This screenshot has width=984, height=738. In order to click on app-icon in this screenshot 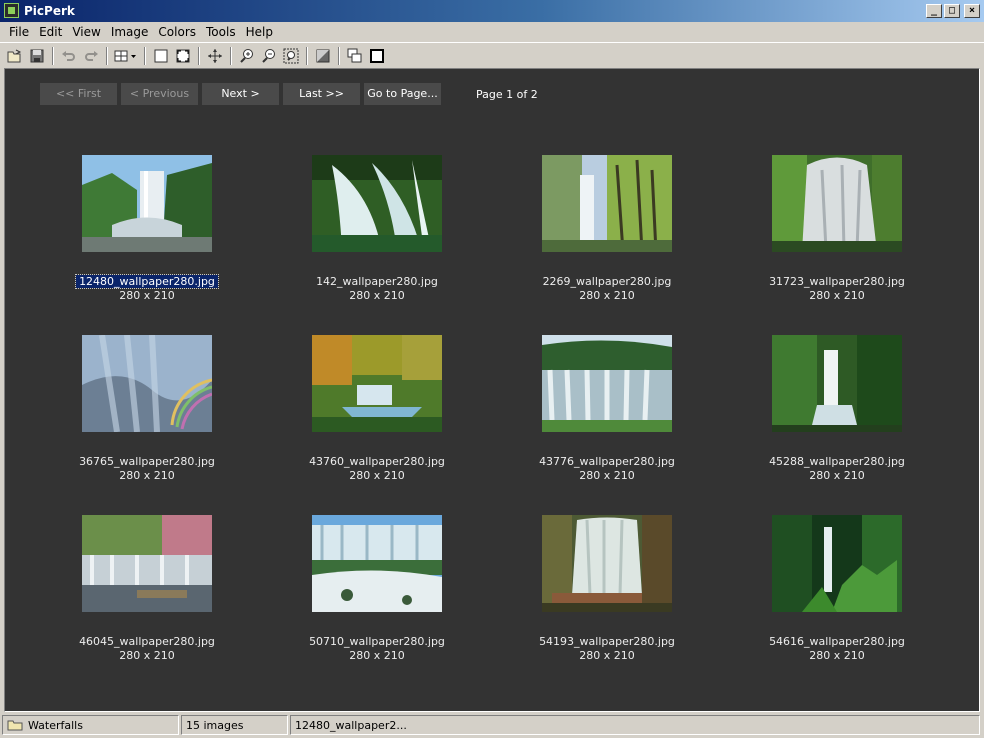, I will do `click(11, 10)`.